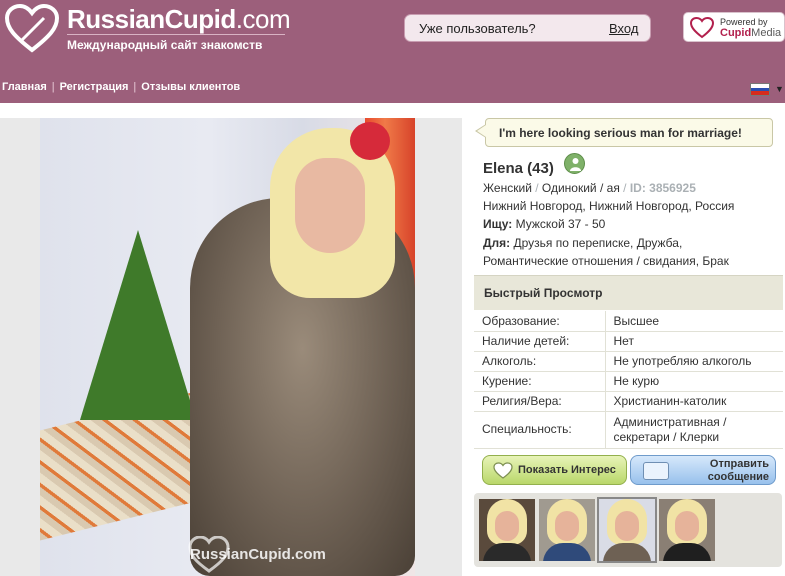 This screenshot has height=576, width=785. Describe the element at coordinates (744, 22) in the screenshot. I see `powered-by-text: Powered by` at that location.